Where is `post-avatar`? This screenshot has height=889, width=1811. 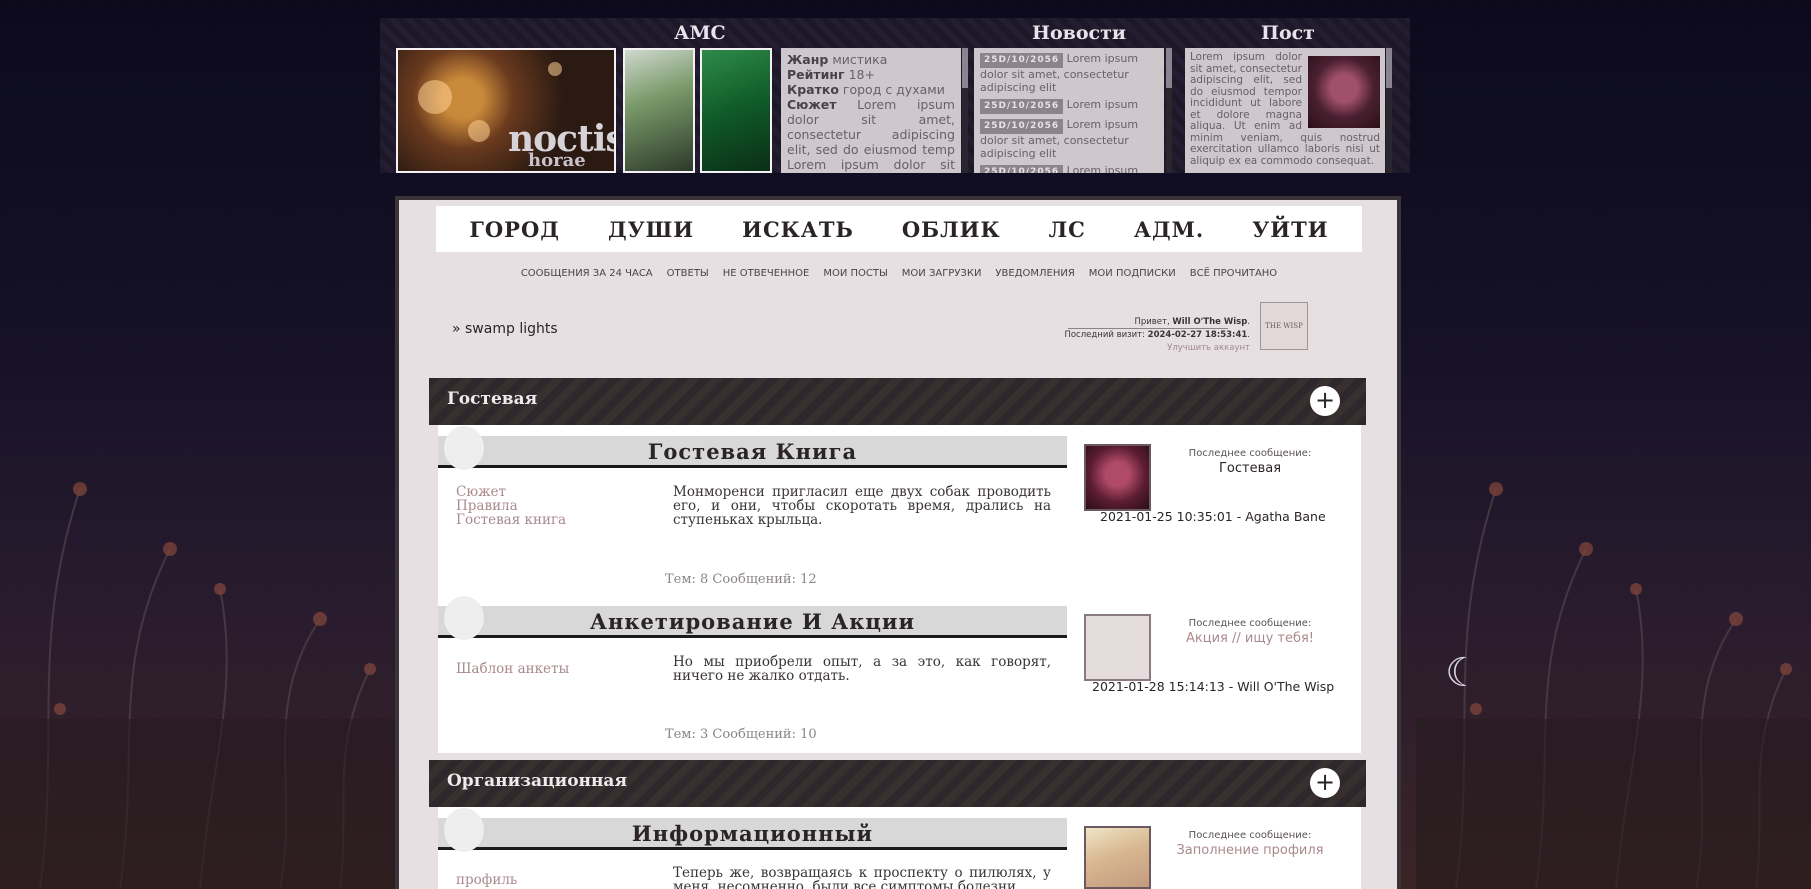
post-avatar is located at coordinates (1344, 92).